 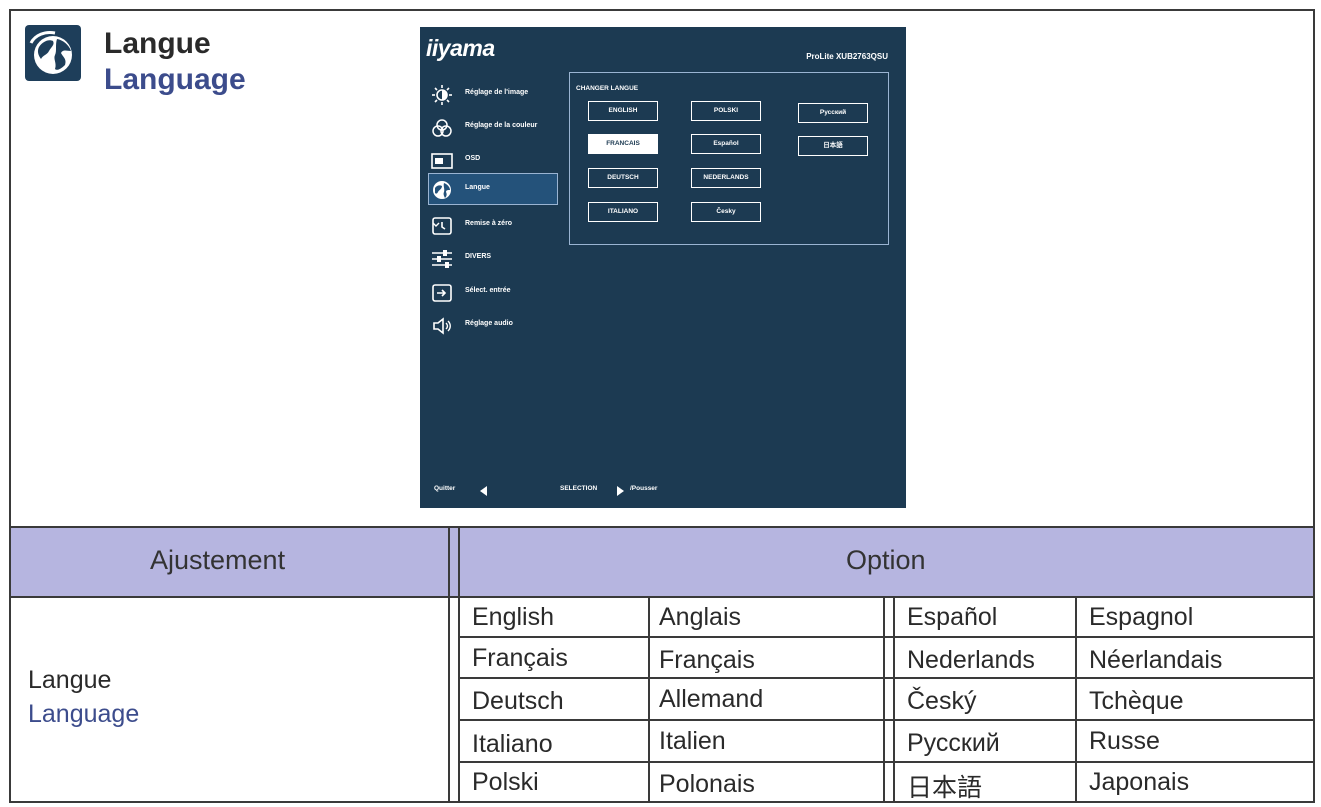 What do you see at coordinates (488, 290) in the screenshot?
I see `menu-item-label: Sélect. entrée` at bounding box center [488, 290].